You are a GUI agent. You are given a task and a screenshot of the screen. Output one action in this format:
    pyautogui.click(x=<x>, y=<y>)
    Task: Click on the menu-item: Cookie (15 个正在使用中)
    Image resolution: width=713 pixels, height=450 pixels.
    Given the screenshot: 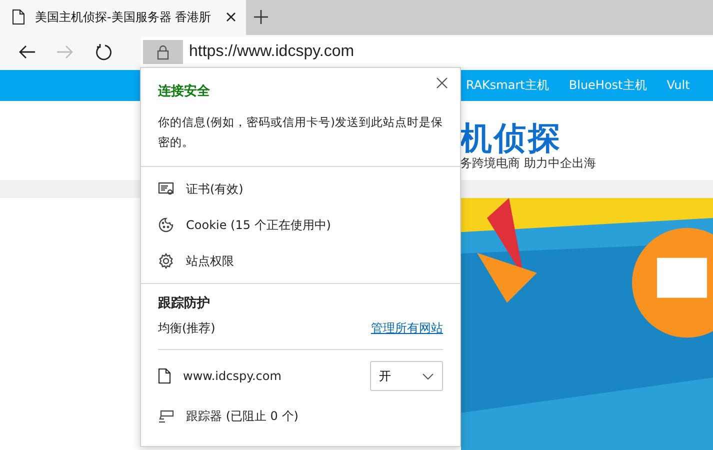 What is the action you would take?
    pyautogui.click(x=300, y=225)
    